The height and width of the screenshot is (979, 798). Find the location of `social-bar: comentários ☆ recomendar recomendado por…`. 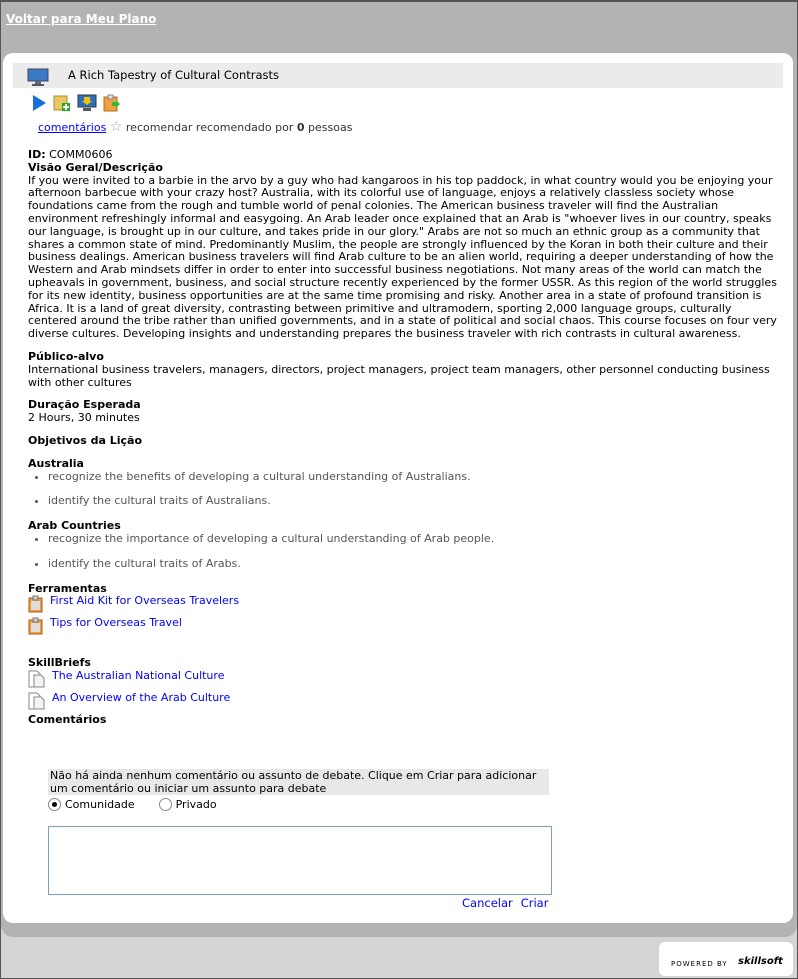

social-bar: comentários ☆ recomendar recomendado por… is located at coordinates (195, 127).